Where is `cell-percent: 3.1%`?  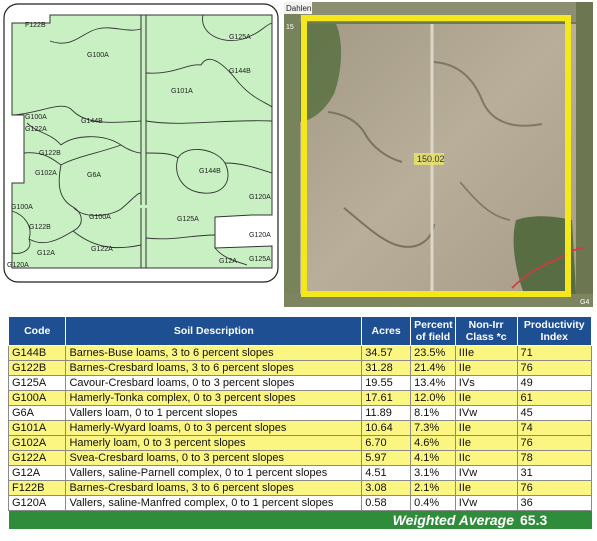 cell-percent: 3.1% is located at coordinates (433, 473).